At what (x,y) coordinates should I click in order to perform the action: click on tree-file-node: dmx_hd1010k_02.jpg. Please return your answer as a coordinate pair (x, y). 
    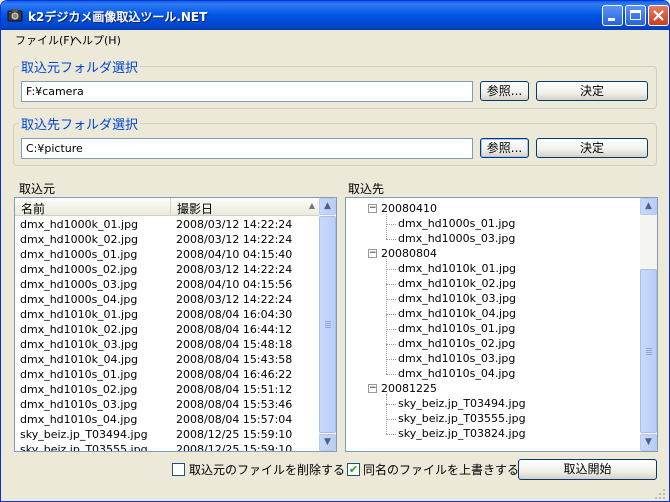
    Looking at the image, I should click on (457, 284).